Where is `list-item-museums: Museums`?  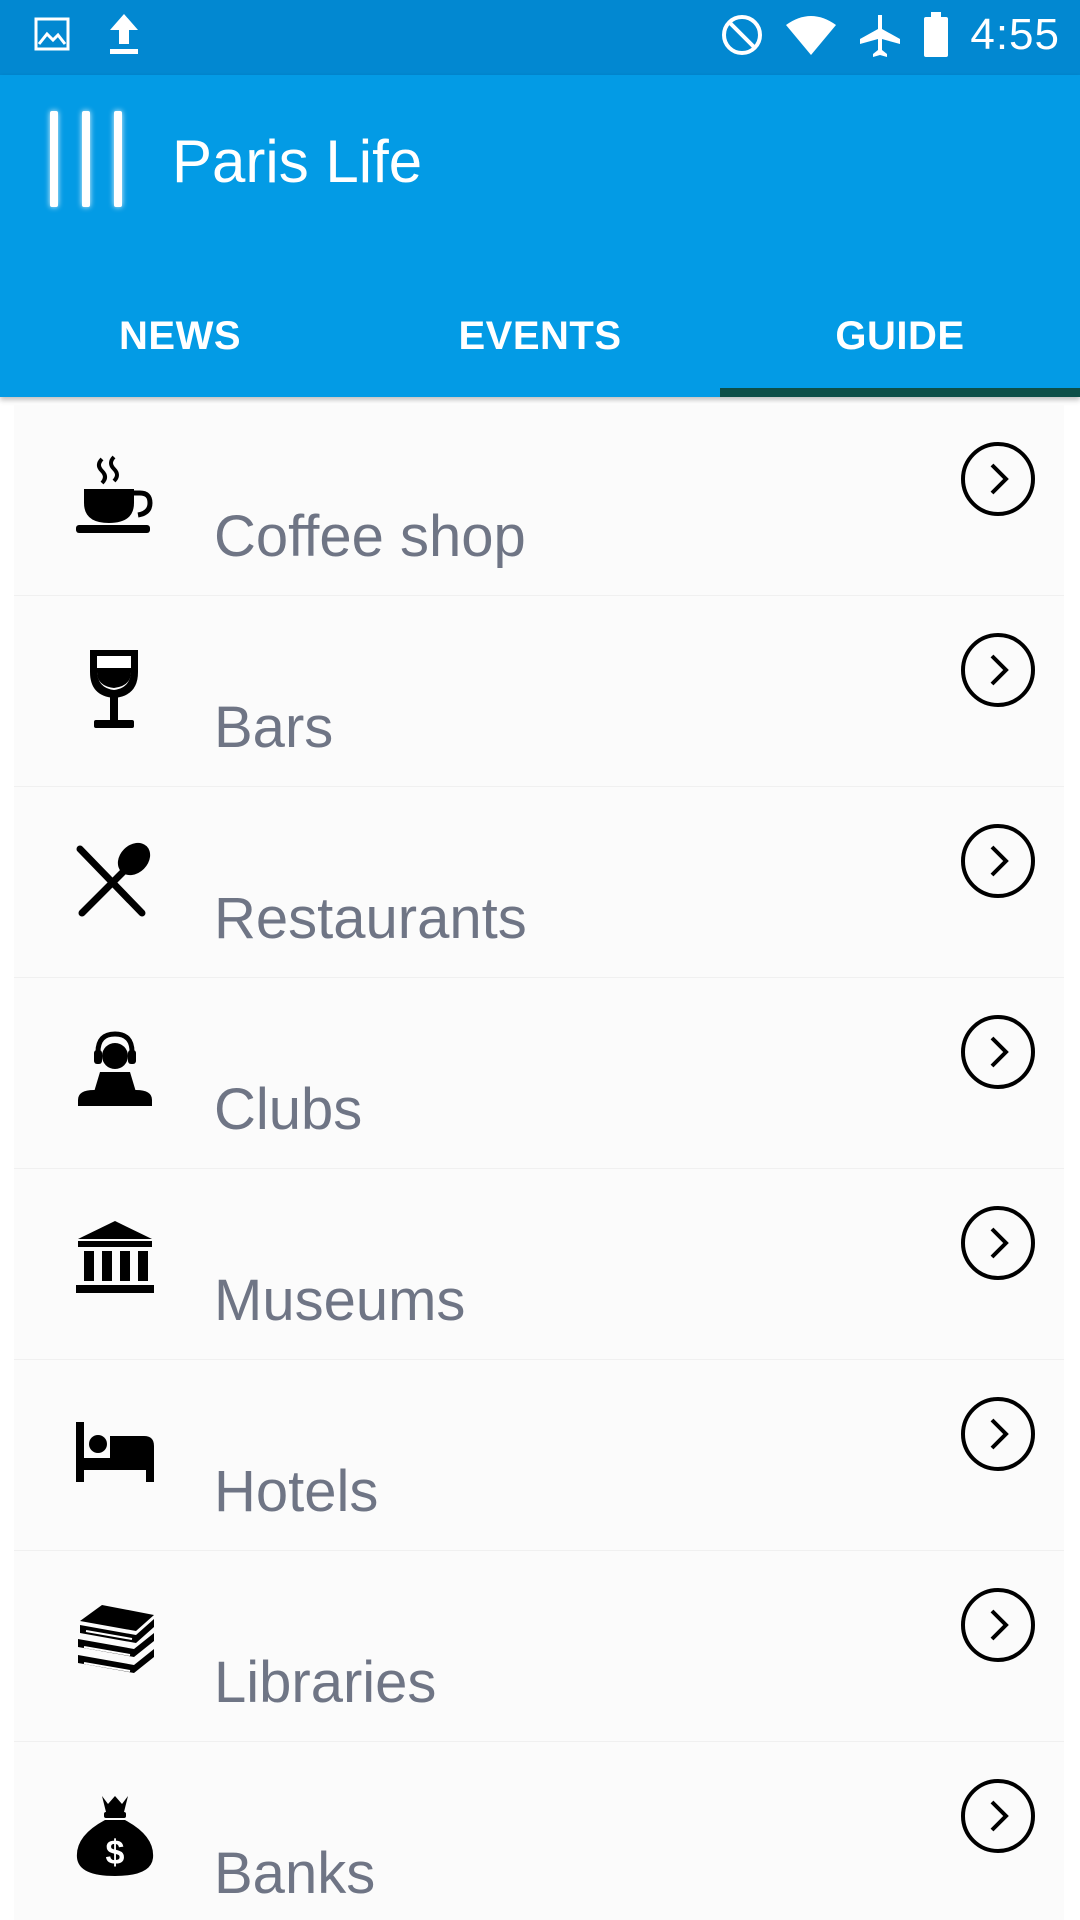 list-item-museums: Museums is located at coordinates (539, 1264).